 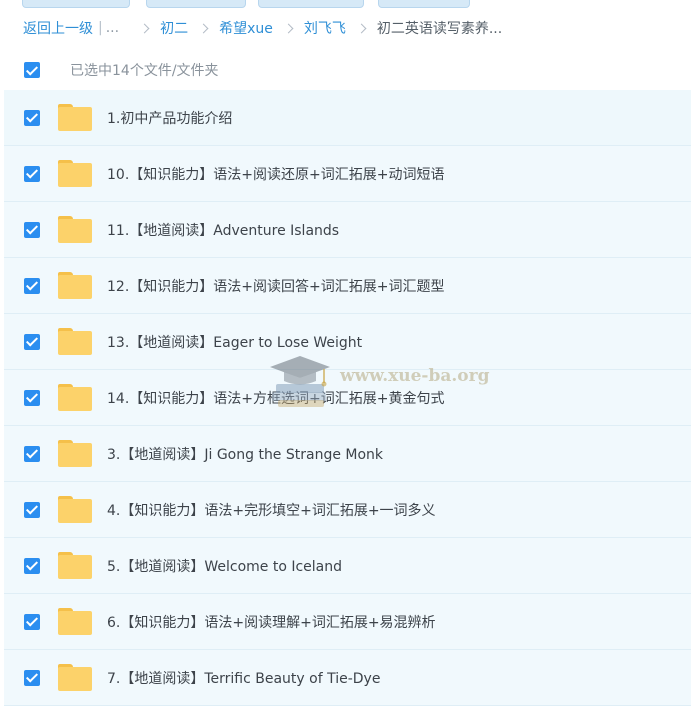 What do you see at coordinates (243, 678) in the screenshot?
I see `file-name: 7.【地道阅读】Terrific Beauty of Tie-Dye` at bounding box center [243, 678].